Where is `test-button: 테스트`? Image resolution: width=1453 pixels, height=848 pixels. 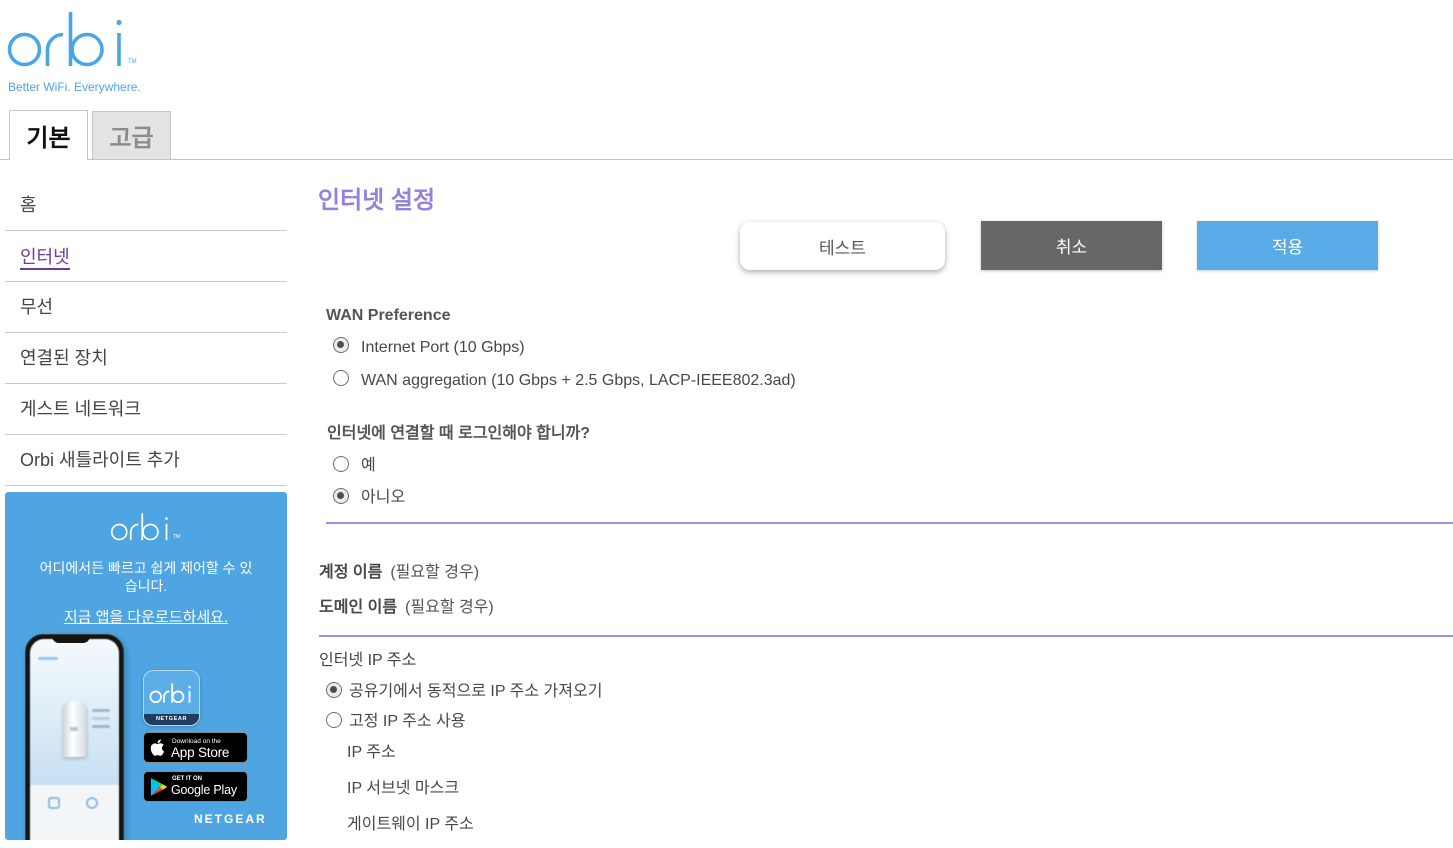
test-button: 테스트 is located at coordinates (842, 246).